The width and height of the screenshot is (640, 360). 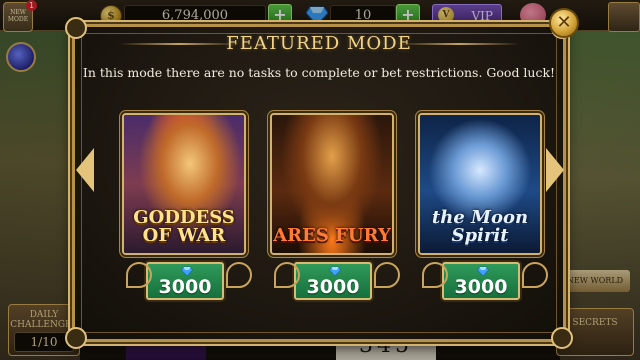 I want to click on price-button-moon-spirit: 3000, so click(x=481, y=281).